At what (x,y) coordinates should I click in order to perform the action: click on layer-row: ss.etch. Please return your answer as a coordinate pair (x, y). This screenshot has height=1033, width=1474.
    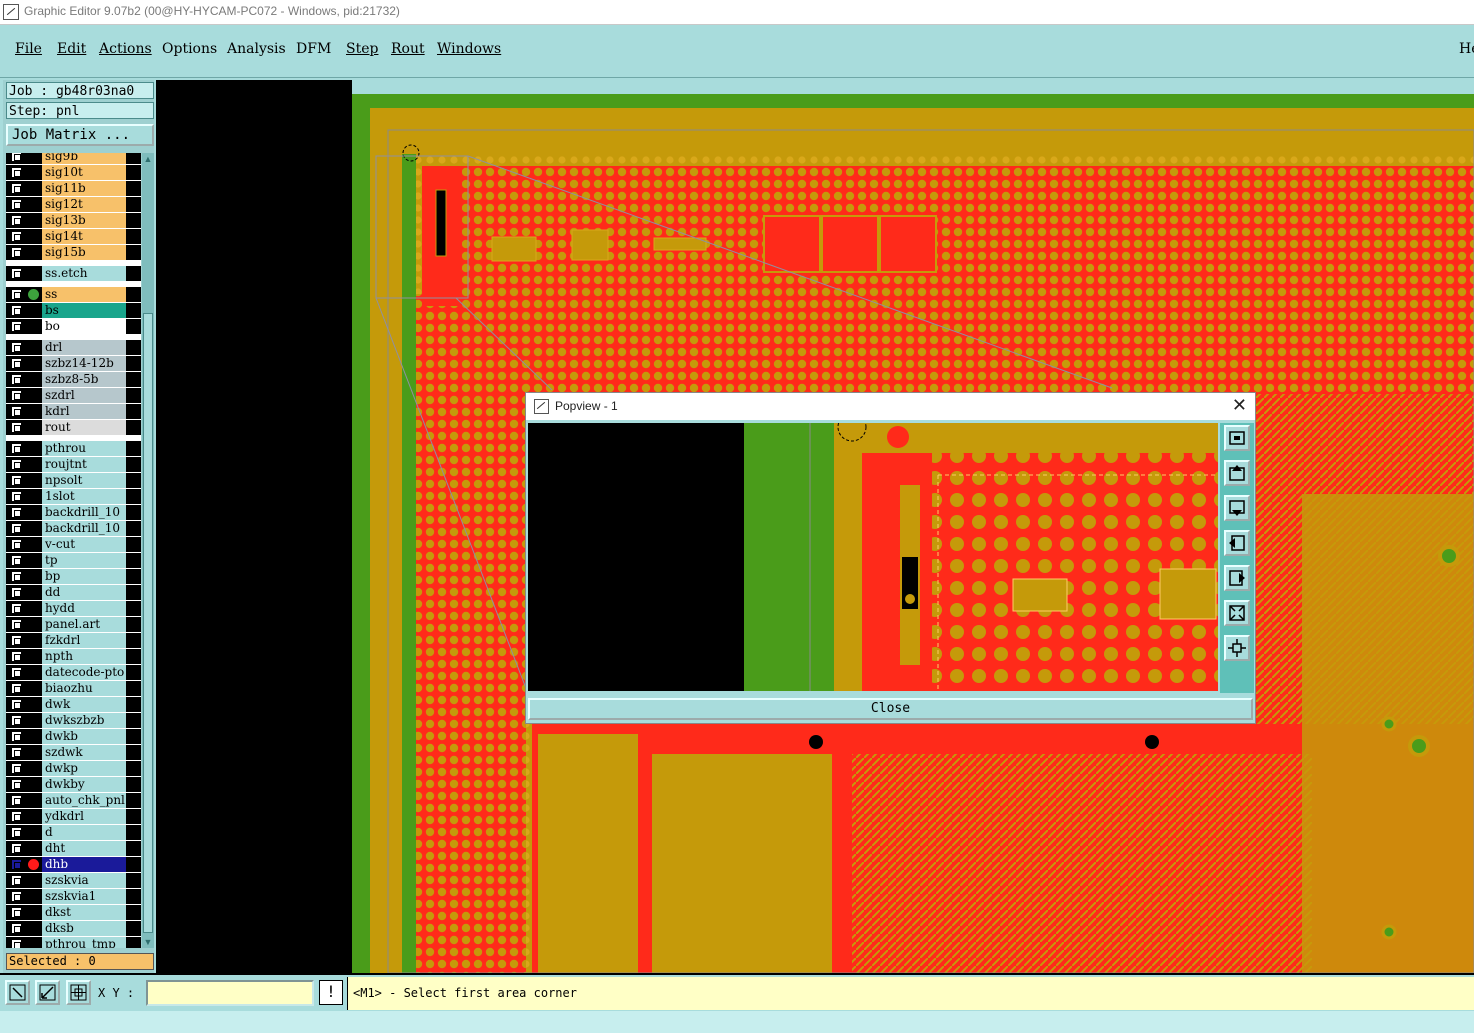
    Looking at the image, I should click on (73, 273).